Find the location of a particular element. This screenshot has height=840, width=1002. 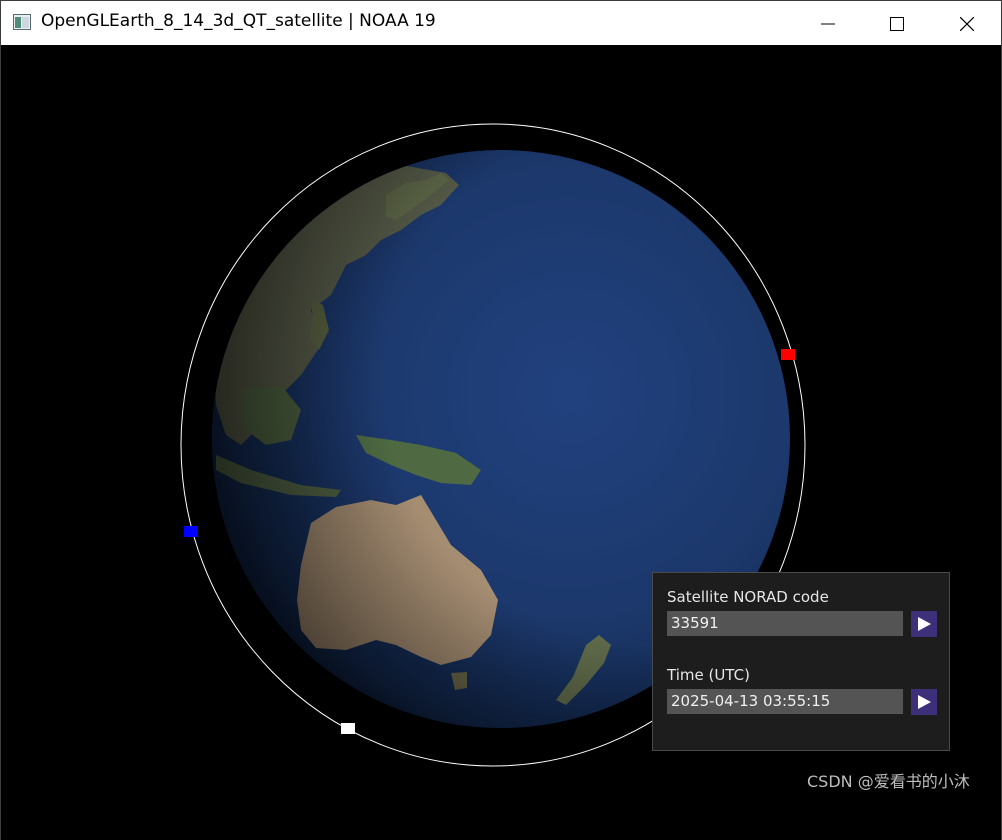

time-utc-input is located at coordinates (785, 701).